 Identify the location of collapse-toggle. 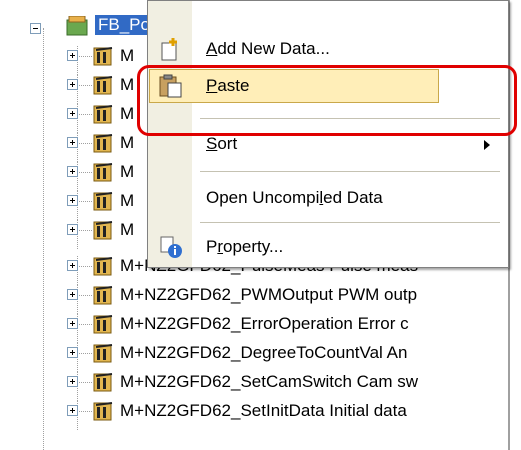
(35, 28).